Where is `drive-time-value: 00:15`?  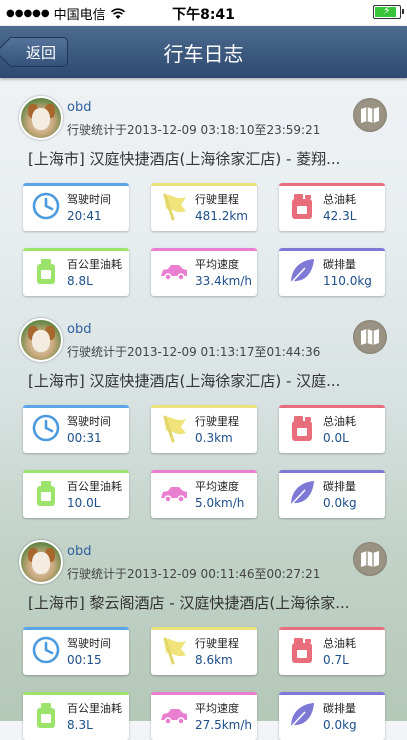 drive-time-value: 00:15 is located at coordinates (84, 660).